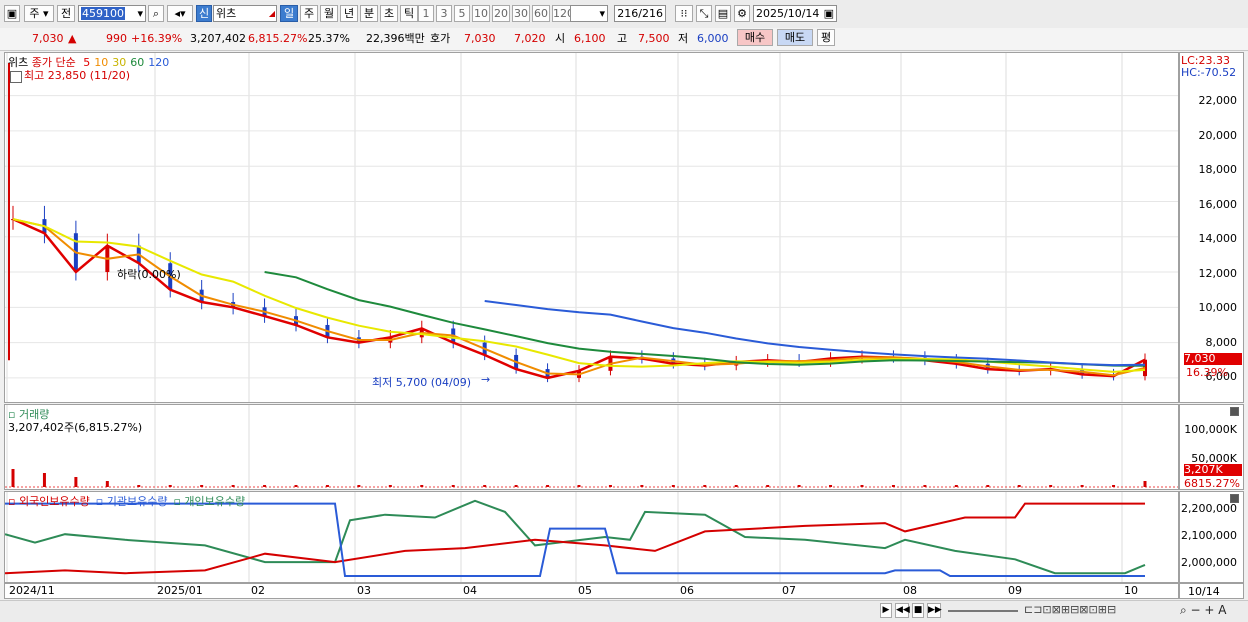 This screenshot has width=1248, height=622. Describe the element at coordinates (589, 13) in the screenshot. I see `interval-select: ▾` at that location.